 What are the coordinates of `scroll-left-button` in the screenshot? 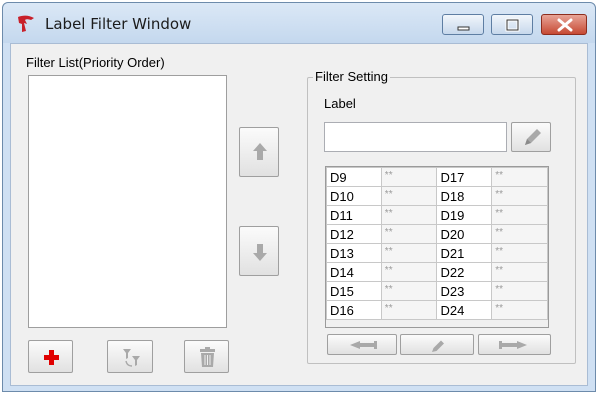 It's located at (362, 344).